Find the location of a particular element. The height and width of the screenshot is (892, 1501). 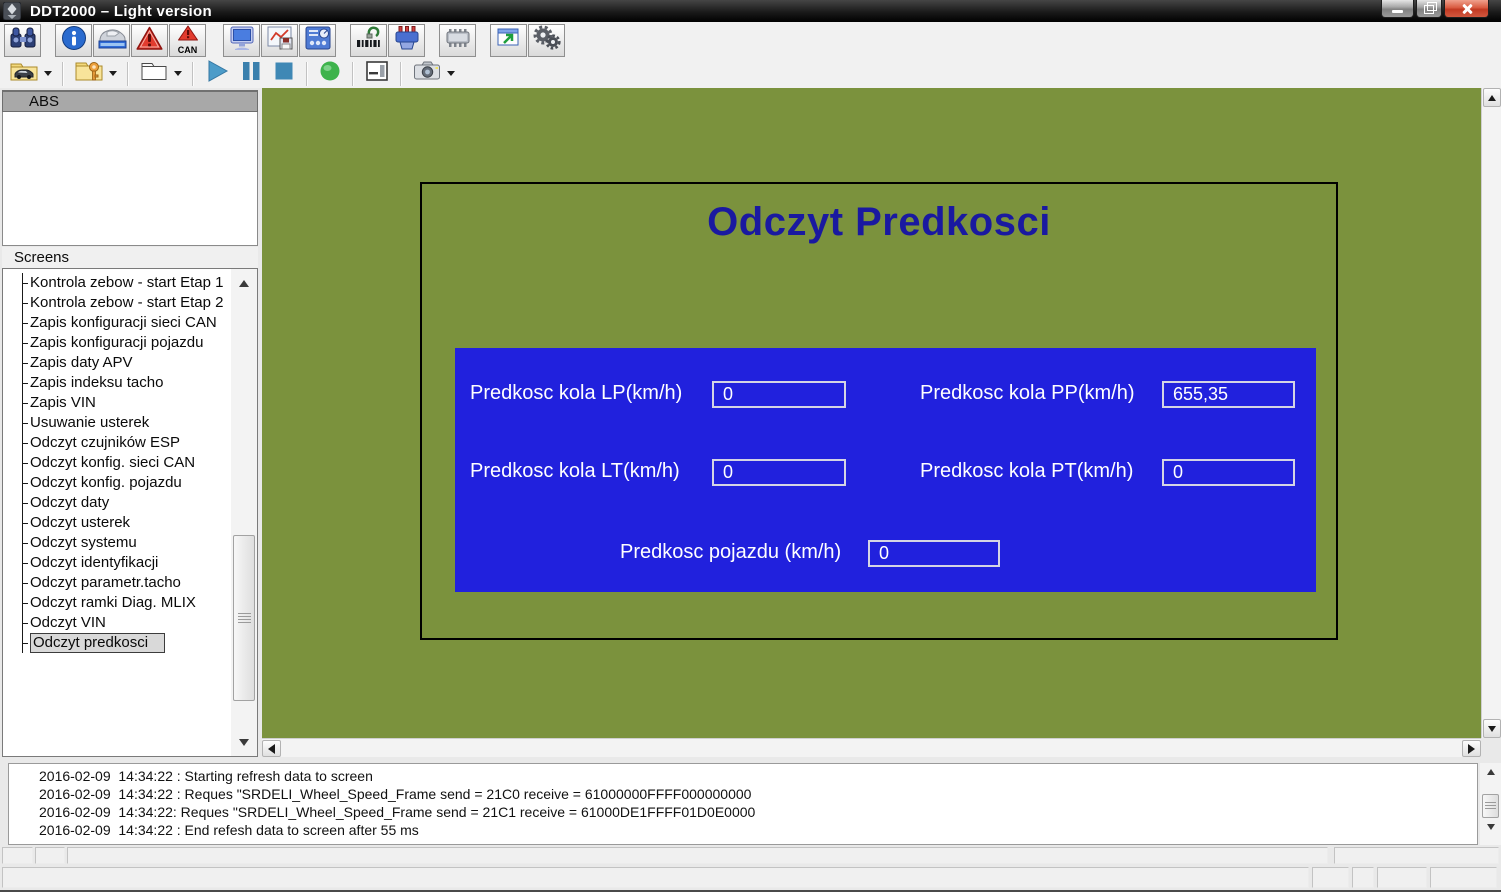

warning-icon is located at coordinates (149, 41).